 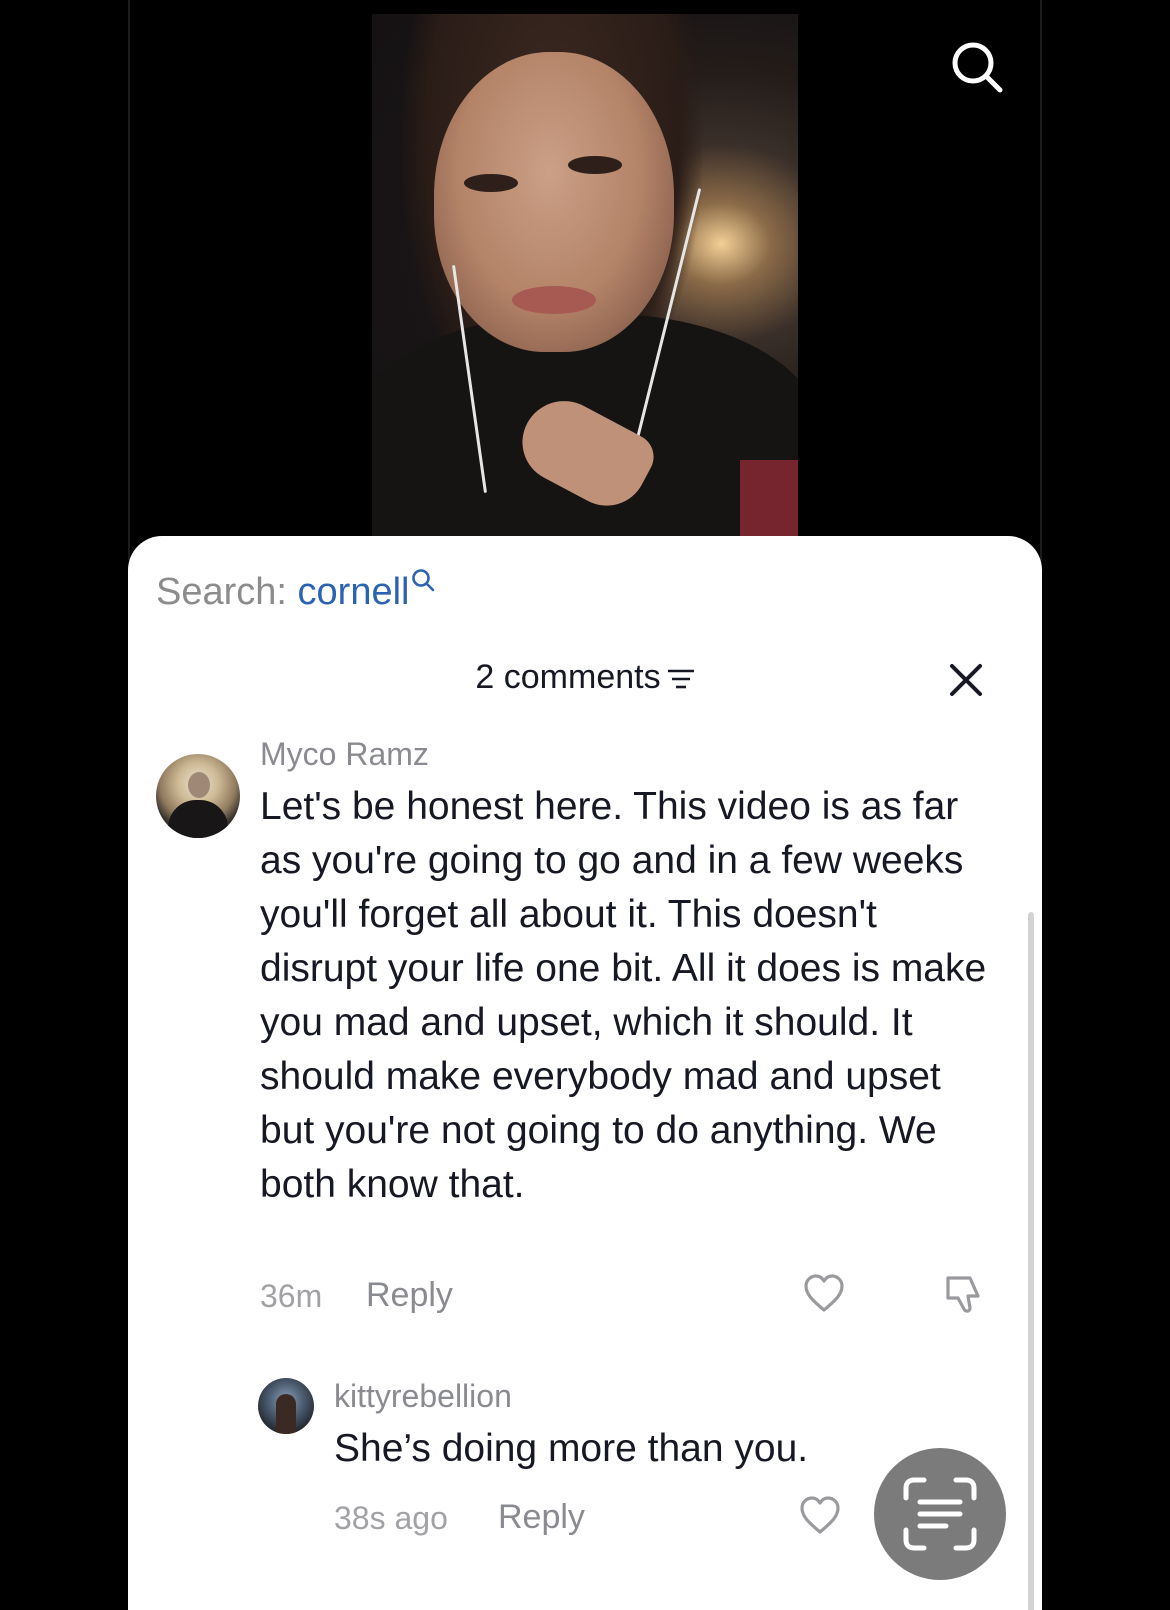 I want to click on text-scan-button, so click(x=940, y=1514).